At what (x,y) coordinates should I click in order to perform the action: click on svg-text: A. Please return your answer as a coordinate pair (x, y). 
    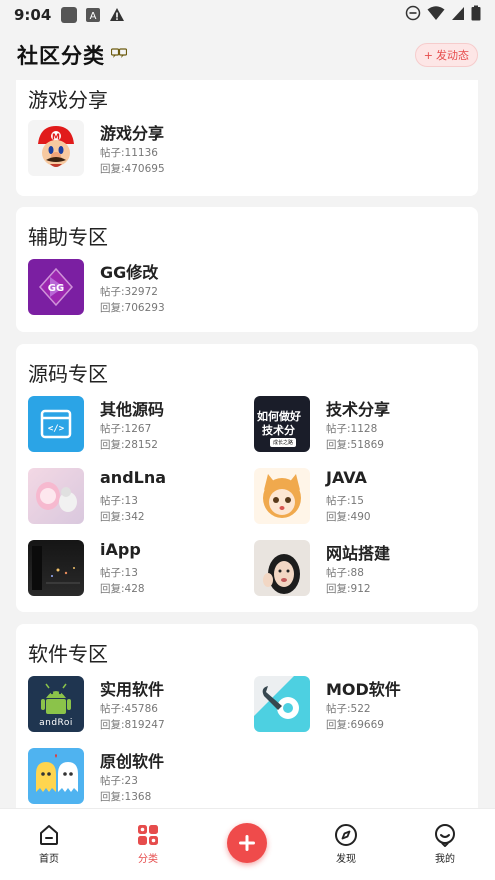
    Looking at the image, I should click on (93, 16).